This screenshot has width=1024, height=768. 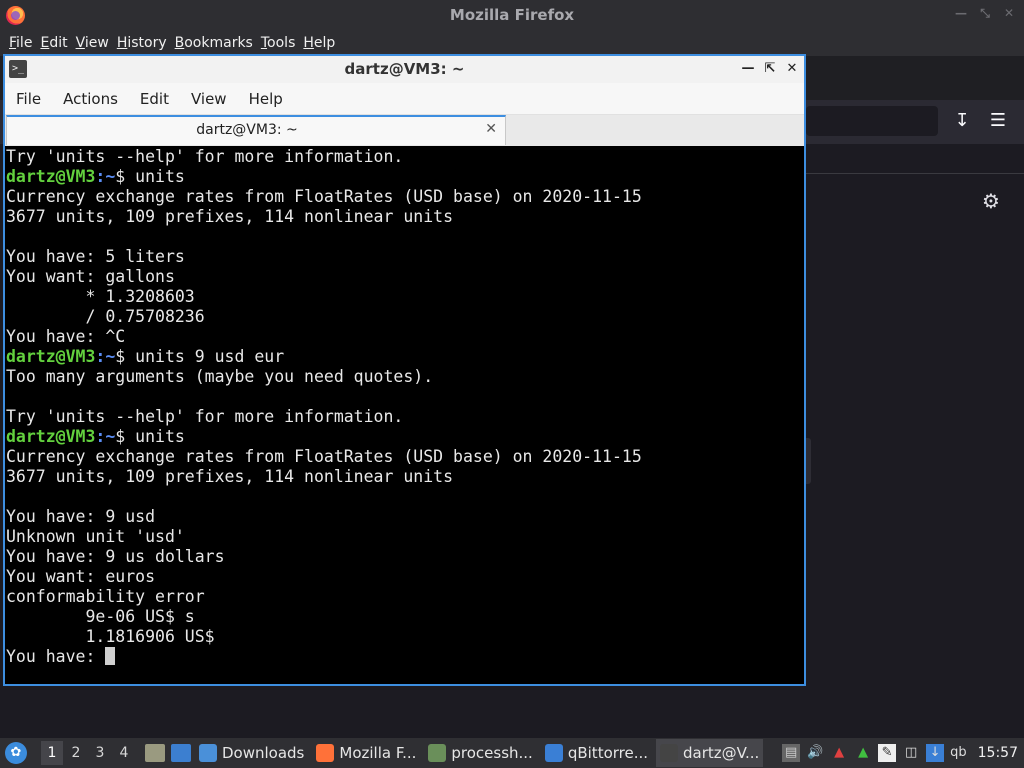 What do you see at coordinates (985, 13) in the screenshot?
I see `maximize-icon: ⤡` at bounding box center [985, 13].